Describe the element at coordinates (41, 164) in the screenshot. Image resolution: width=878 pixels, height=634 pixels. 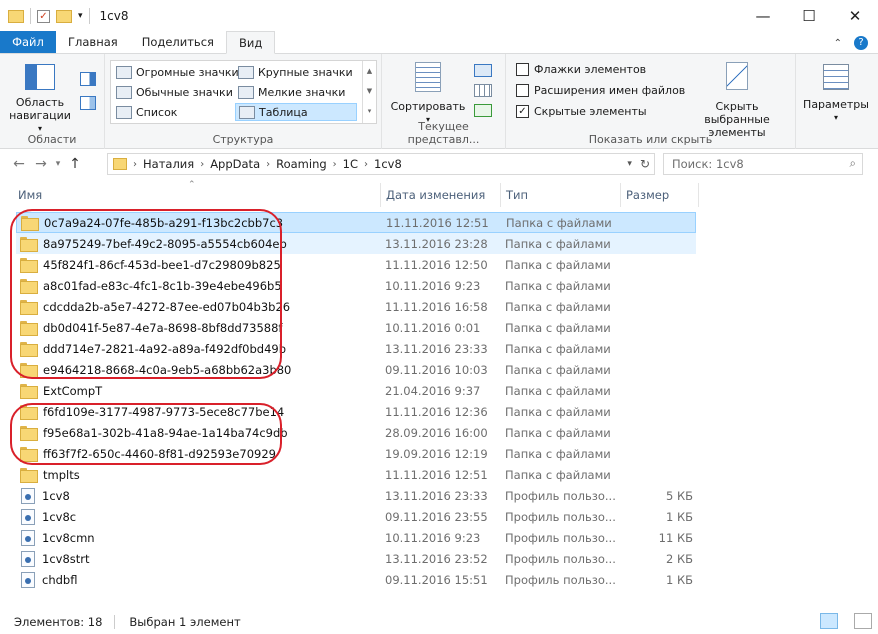
I see `forward-arrow-icon: →` at that location.